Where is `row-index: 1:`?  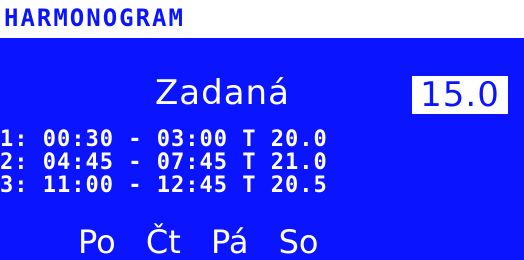 row-index: 1: is located at coordinates (14, 139).